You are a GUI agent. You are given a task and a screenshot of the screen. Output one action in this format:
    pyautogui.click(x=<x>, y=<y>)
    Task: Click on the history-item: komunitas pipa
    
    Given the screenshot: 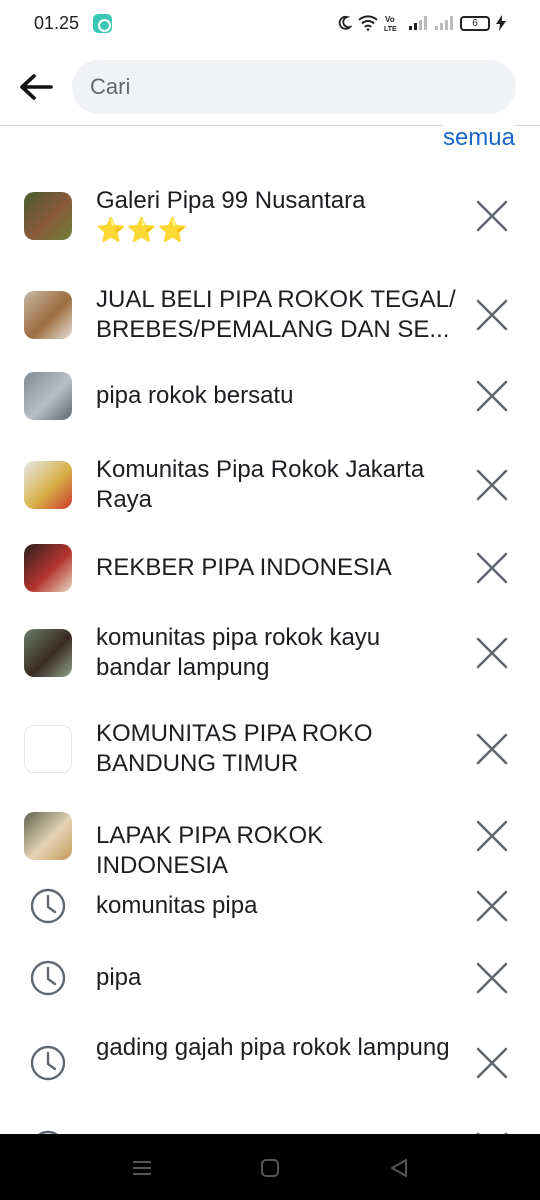 What is the action you would take?
    pyautogui.click(x=270, y=906)
    